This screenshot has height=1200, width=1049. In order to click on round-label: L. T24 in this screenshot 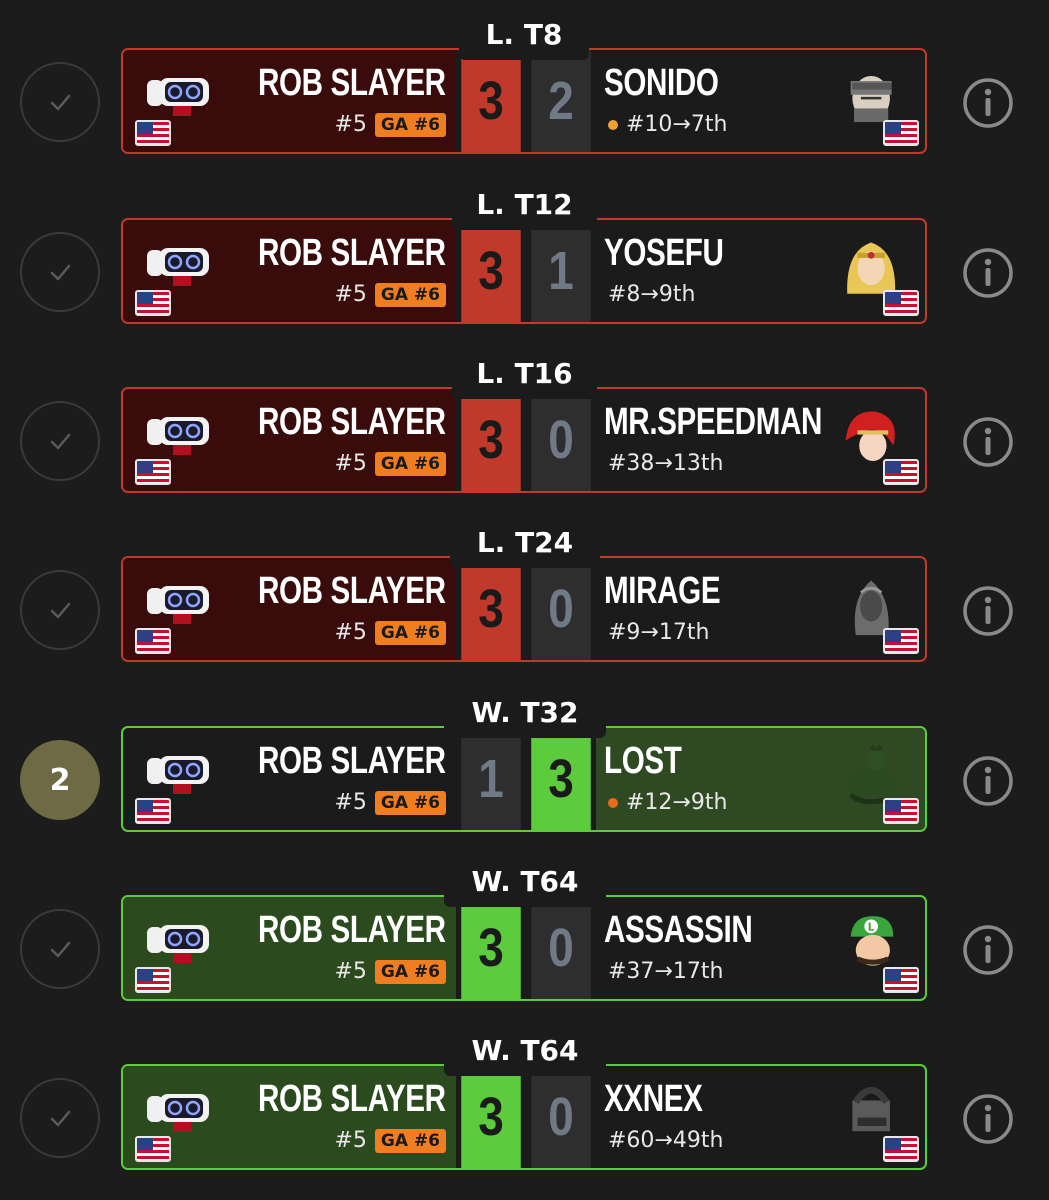, I will do `click(525, 542)`.